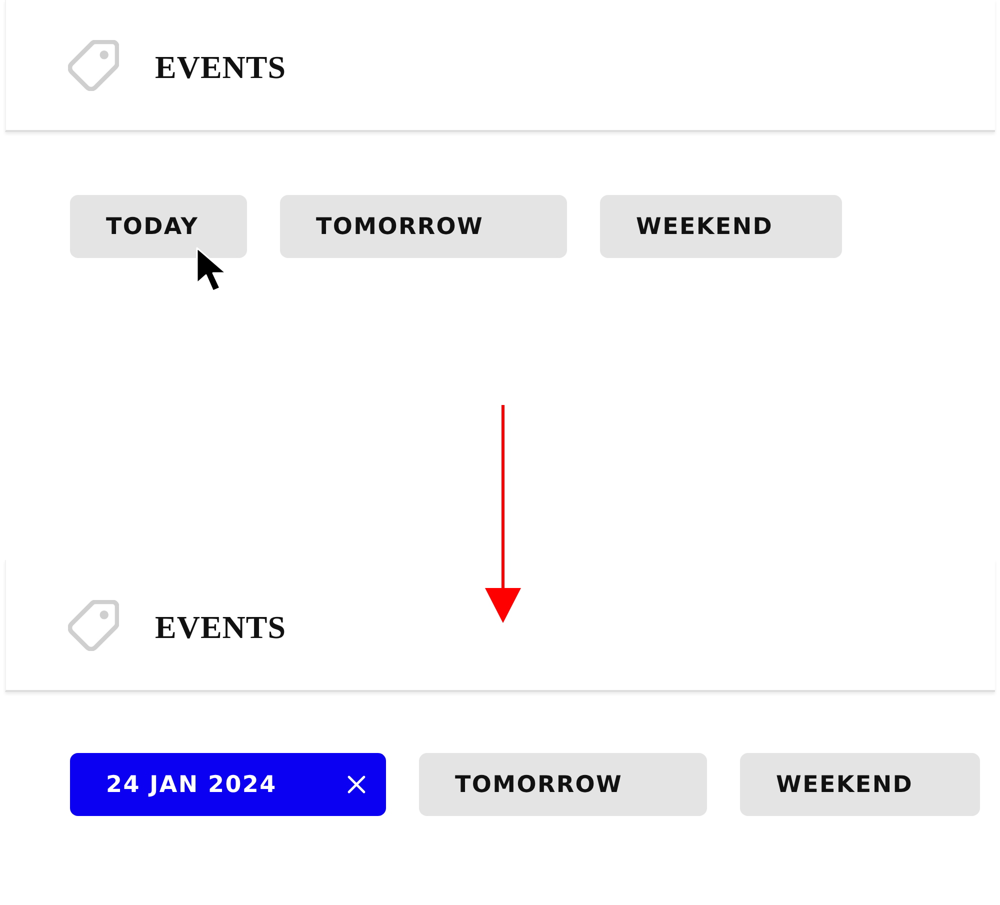 The width and height of the screenshot is (1000, 905). I want to click on close-icon, so click(356, 784).